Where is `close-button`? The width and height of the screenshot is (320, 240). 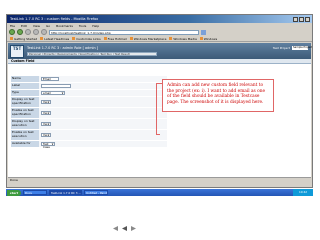 close-button is located at coordinates (307, 19).